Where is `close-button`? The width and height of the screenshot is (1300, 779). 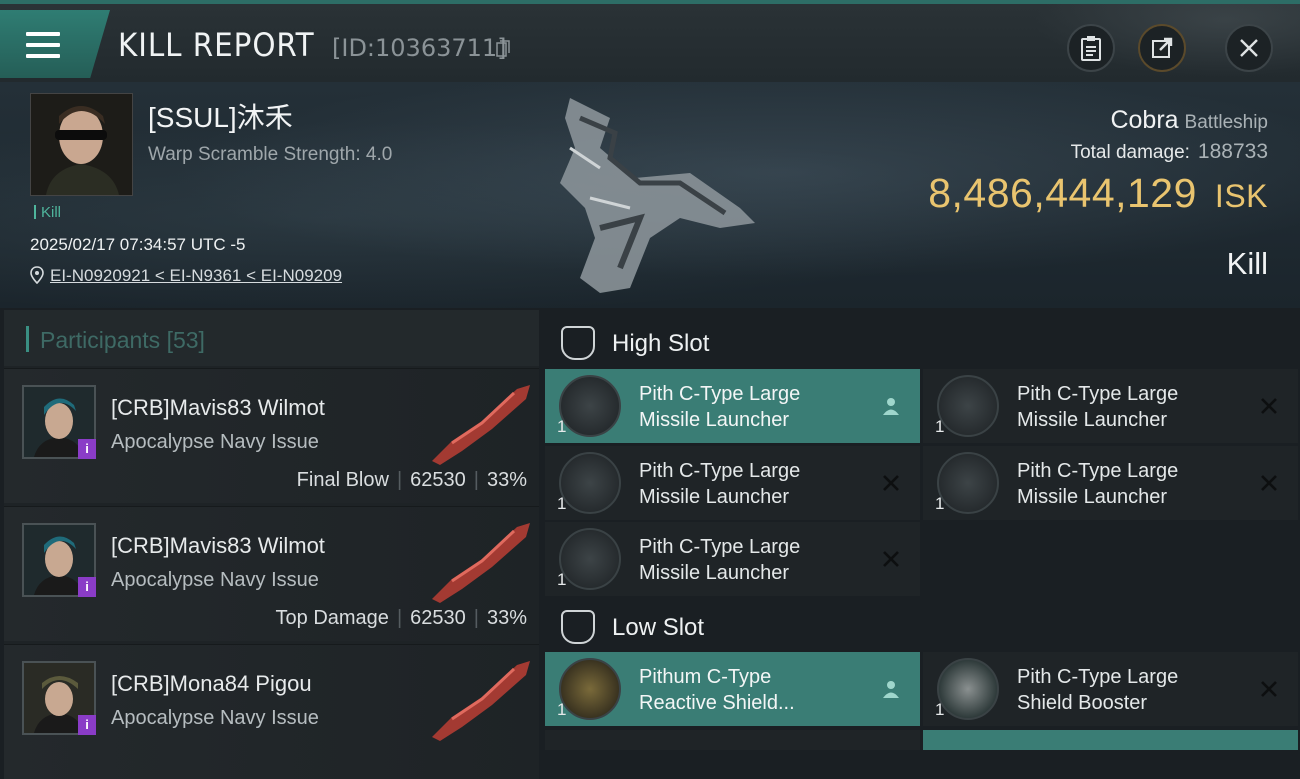
close-button is located at coordinates (1249, 48).